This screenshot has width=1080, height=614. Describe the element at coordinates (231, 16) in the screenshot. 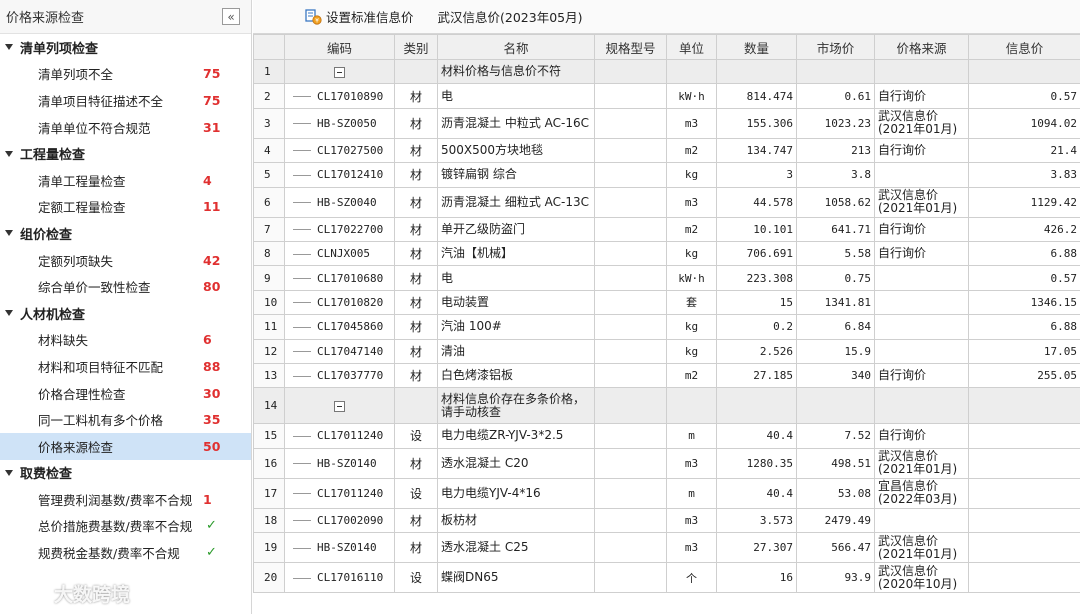

I see `collapse-panel-button: «` at that location.